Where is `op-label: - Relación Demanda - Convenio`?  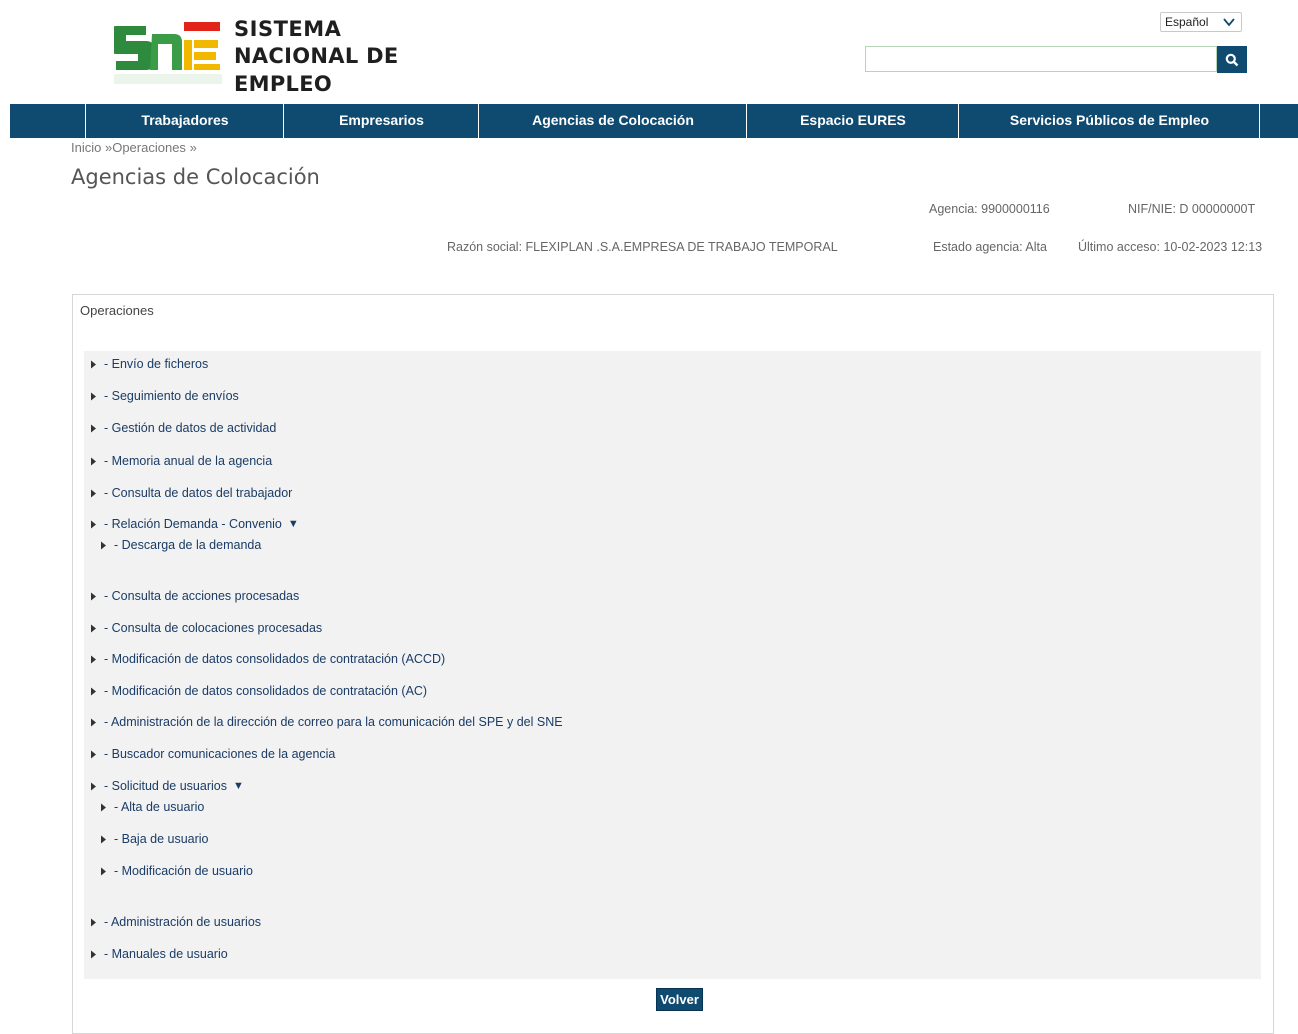
op-label: - Relación Demanda - Convenio is located at coordinates (193, 524).